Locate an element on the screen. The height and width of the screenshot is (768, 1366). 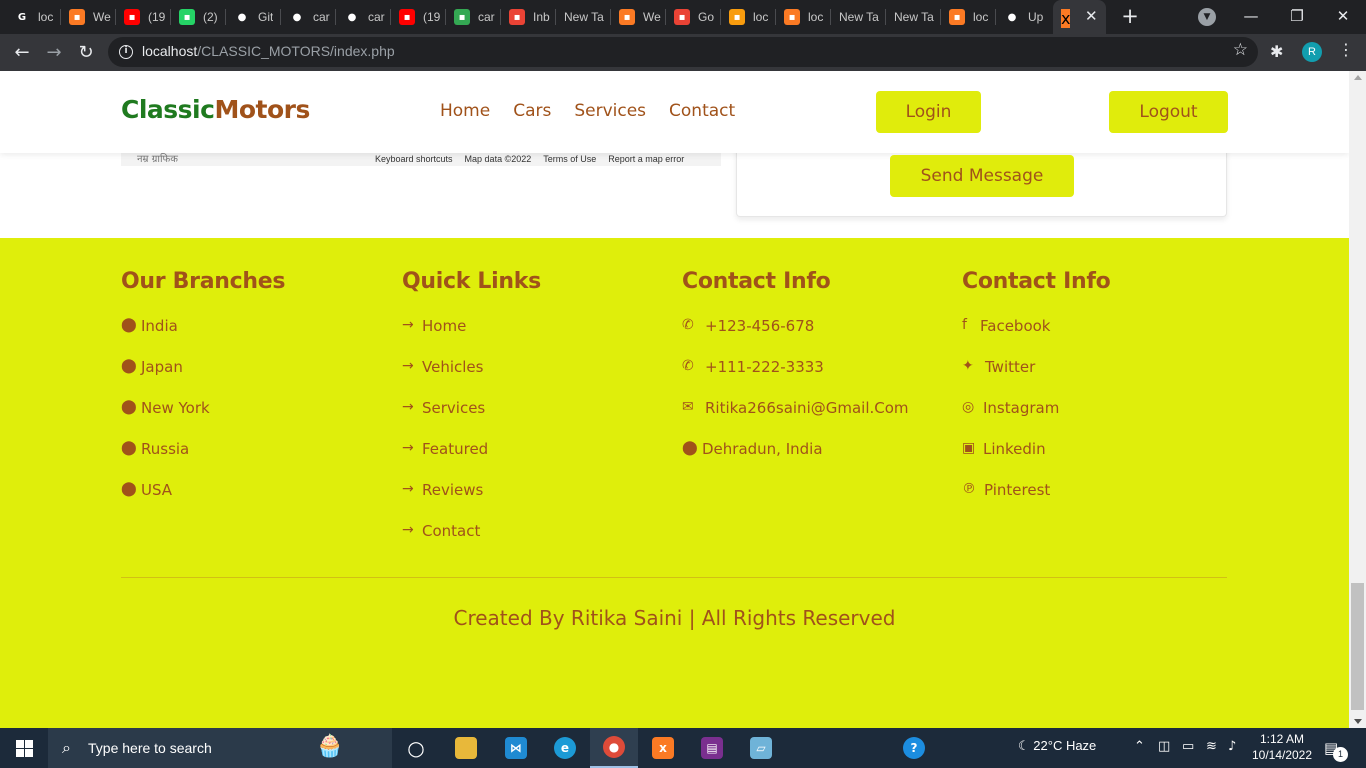
social-link: ℗ Pinterest is located at coordinates (1097, 501).